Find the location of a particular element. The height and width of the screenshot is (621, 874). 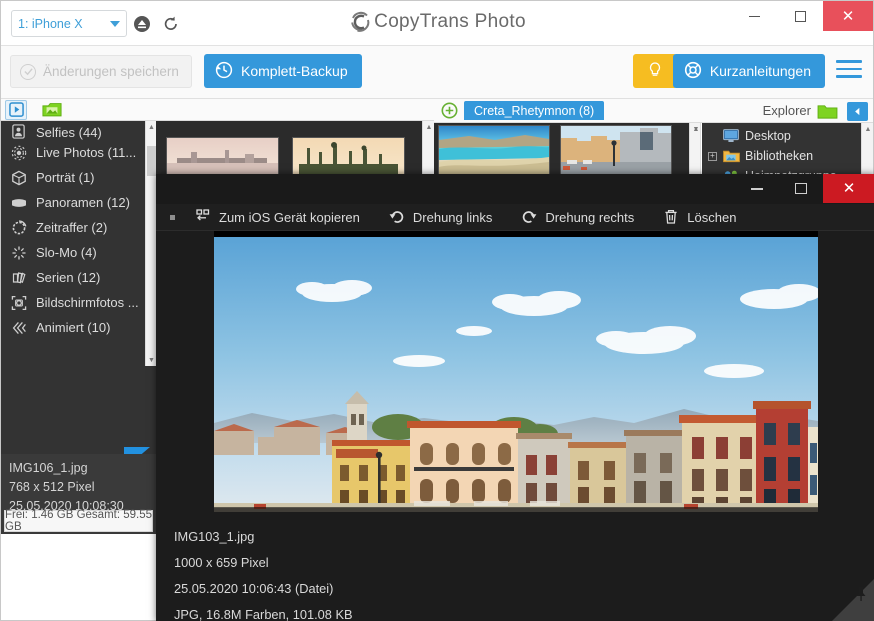

album-tab-label: Creta_Rhetymnon (8) is located at coordinates (534, 110).